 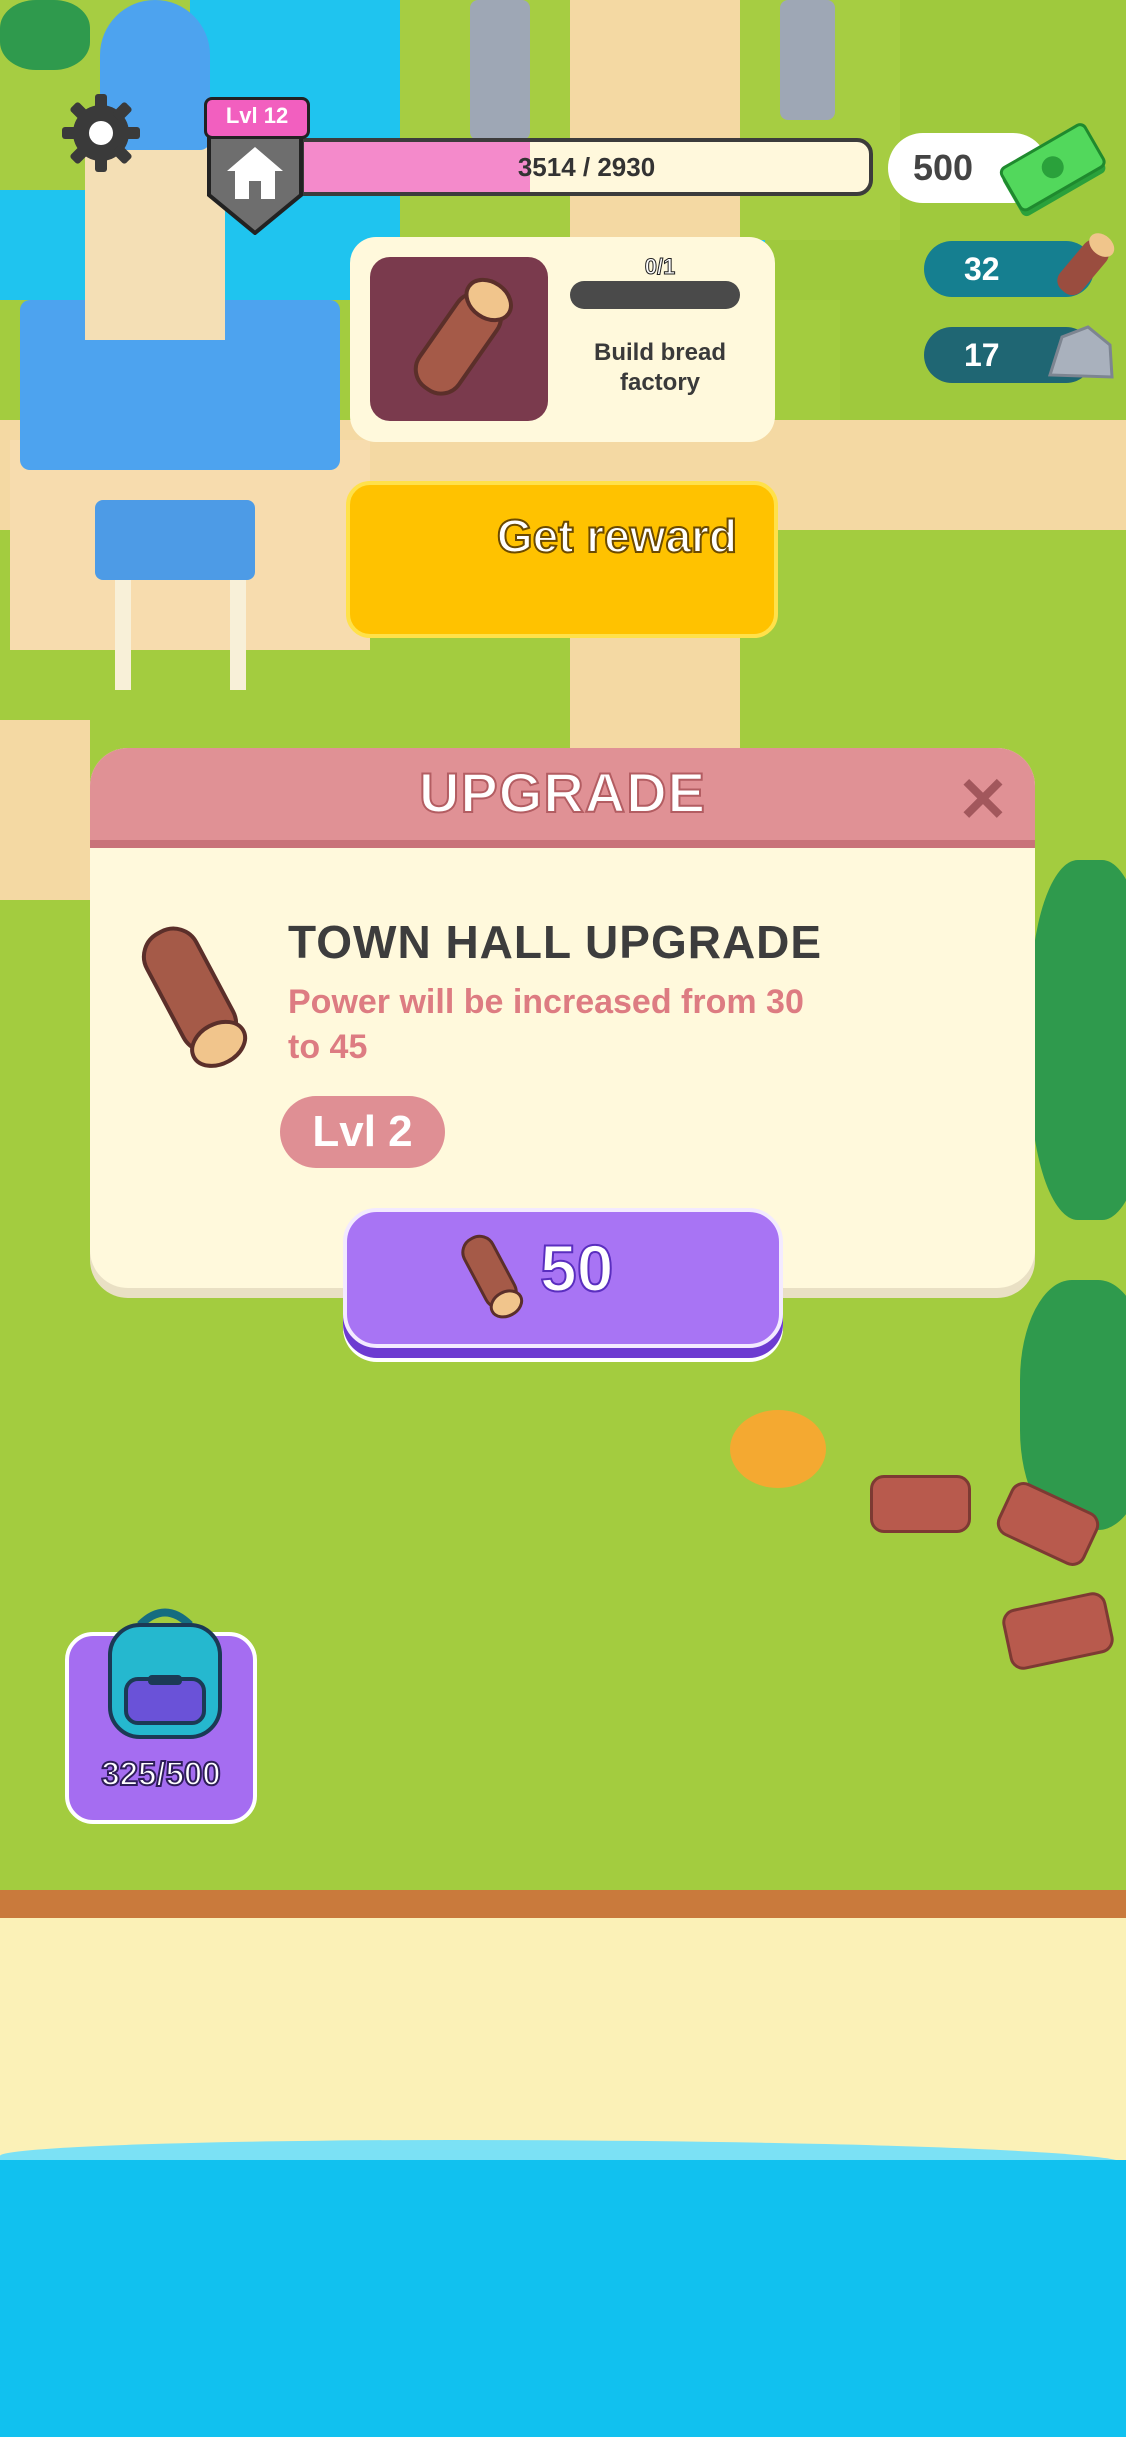 I want to click on player-level-tag: Lvl 12, so click(x=257, y=118).